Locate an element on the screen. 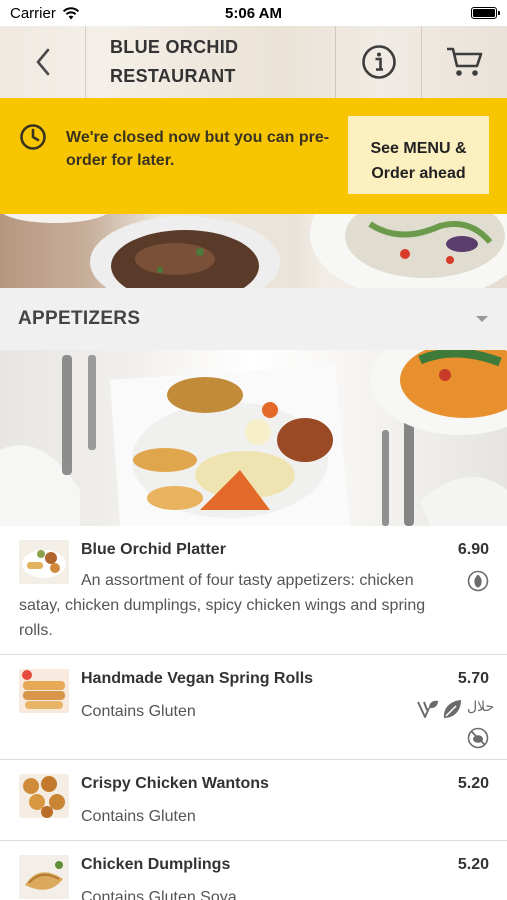 Image resolution: width=507 pixels, height=900 pixels. app-header: BLUE ORCHID RESTAURANT is located at coordinates (253, 62).